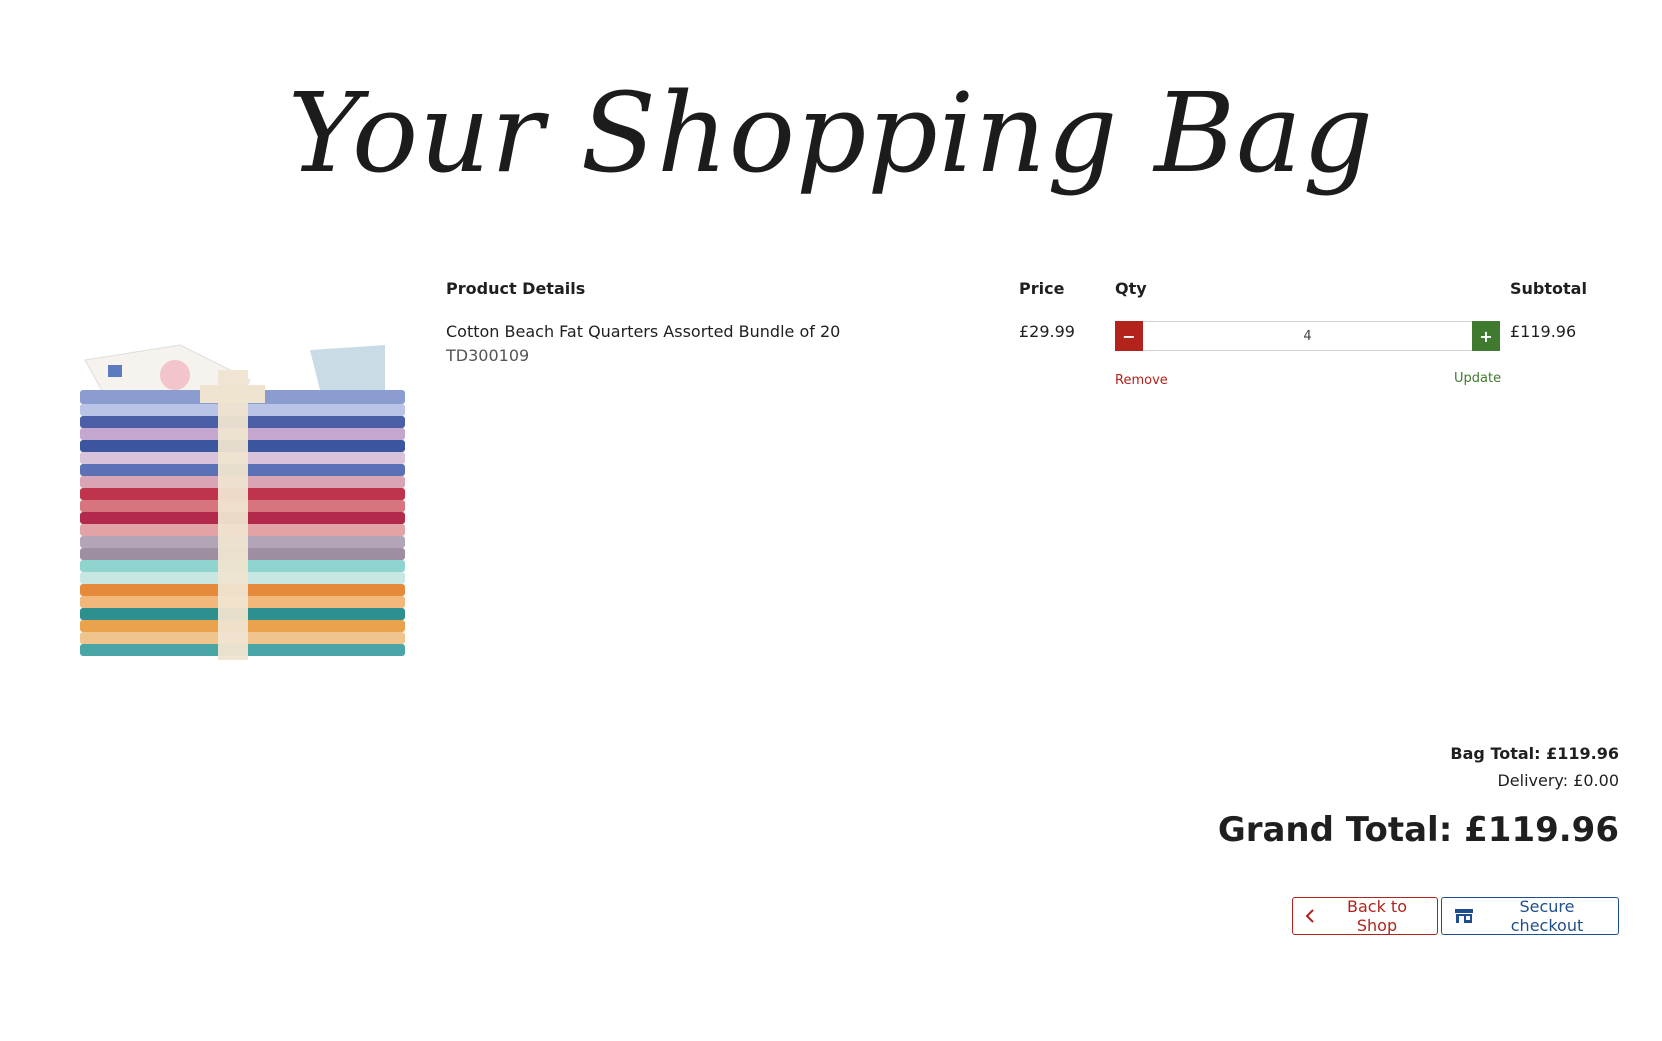  What do you see at coordinates (488, 355) in the screenshot?
I see `product-sku: TD300109` at bounding box center [488, 355].